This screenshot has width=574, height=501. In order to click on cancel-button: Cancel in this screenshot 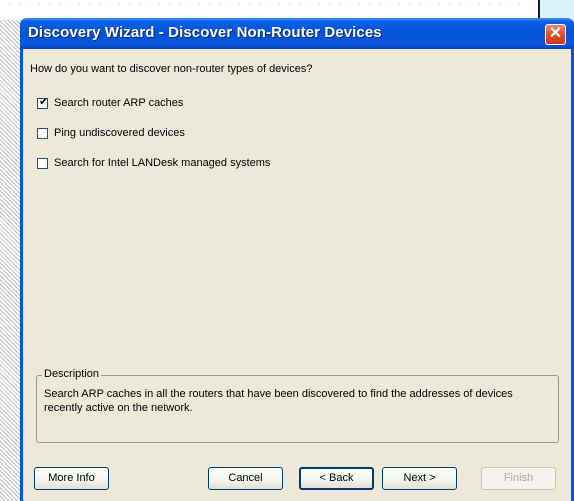, I will do `click(245, 478)`.